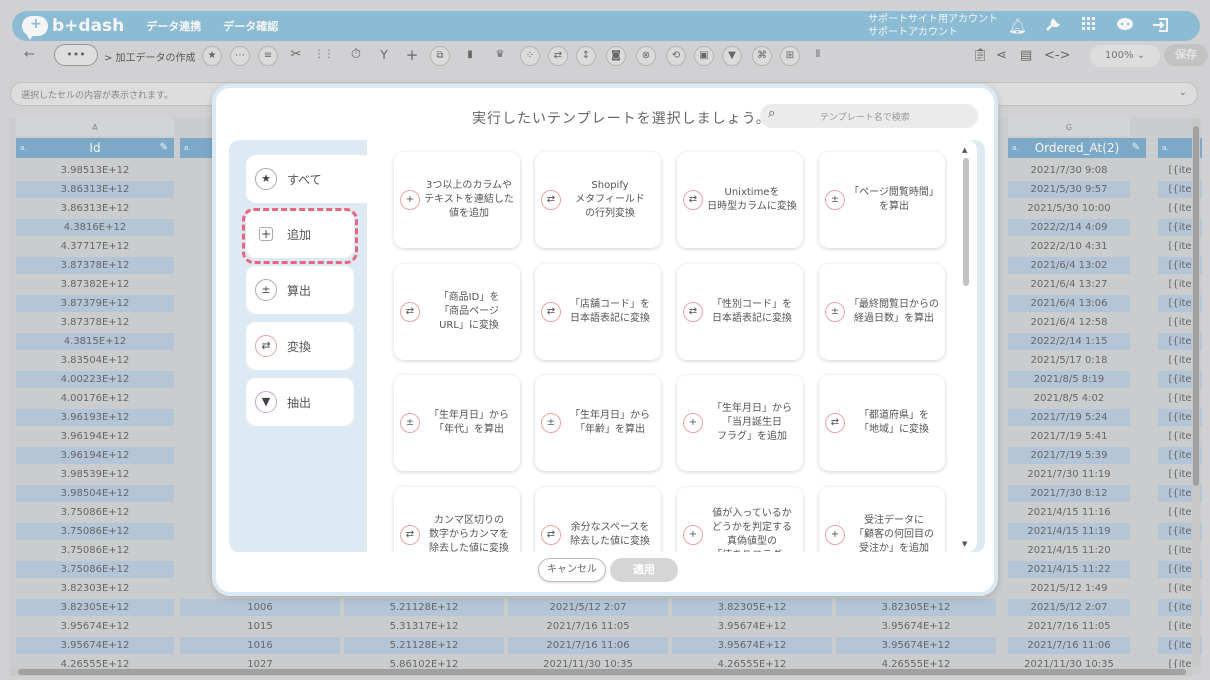  What do you see at coordinates (752, 199) in the screenshot?
I see `template-card-label: Unixtimeを 日時型カラムに変換` at bounding box center [752, 199].